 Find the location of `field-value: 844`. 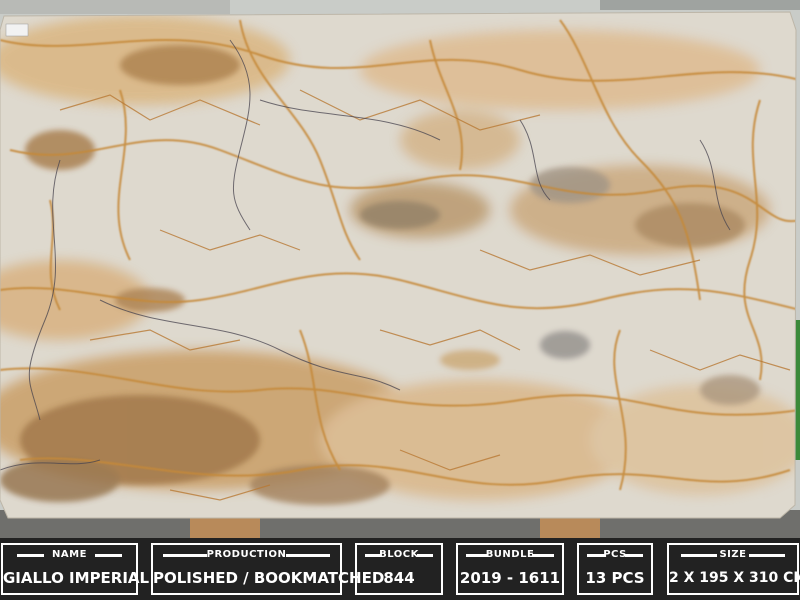

field-value: 844 is located at coordinates (399, 578).